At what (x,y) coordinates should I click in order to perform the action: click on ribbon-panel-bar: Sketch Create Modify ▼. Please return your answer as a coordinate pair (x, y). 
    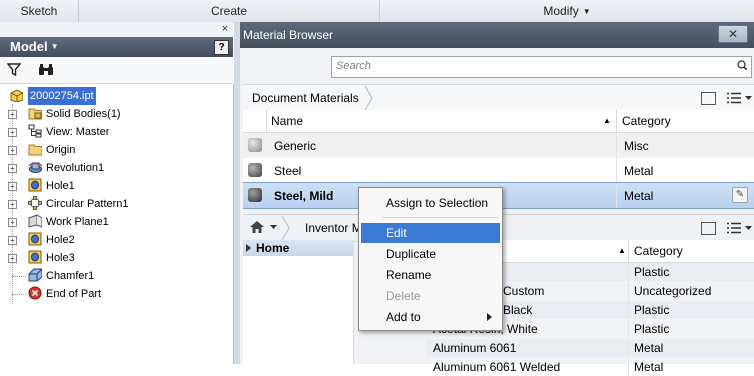
    Looking at the image, I should click on (377, 11).